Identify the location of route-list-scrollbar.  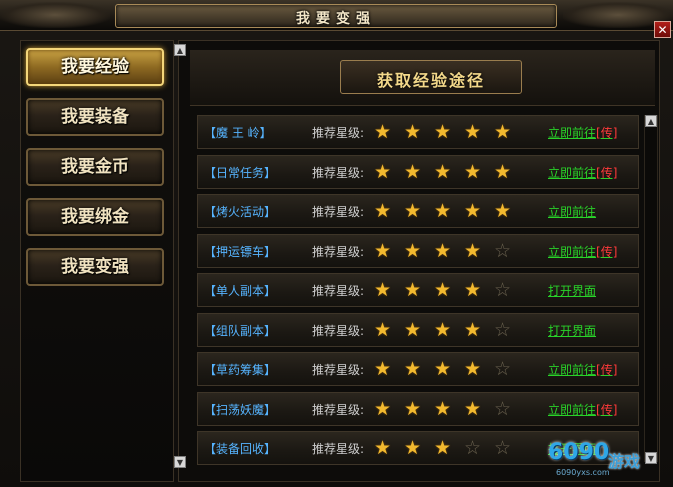
(651, 288).